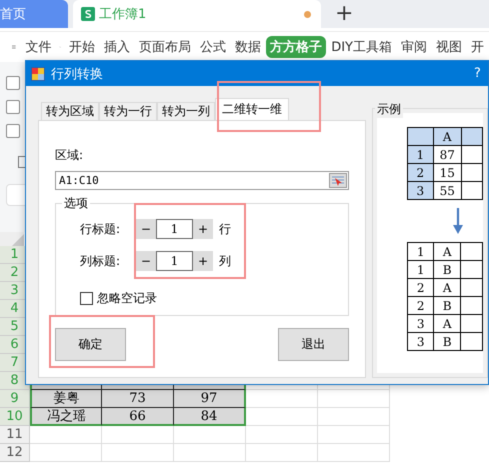 This screenshot has width=489, height=467. What do you see at coordinates (447, 137) in the screenshot?
I see `table-header: A` at bounding box center [447, 137].